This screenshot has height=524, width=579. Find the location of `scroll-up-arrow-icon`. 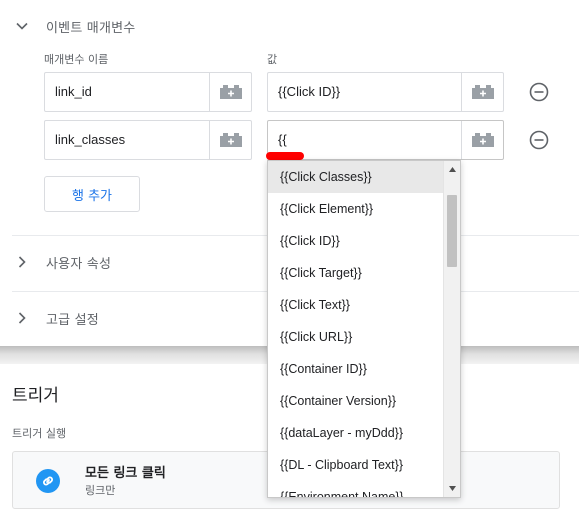

scroll-up-arrow-icon is located at coordinates (452, 169).